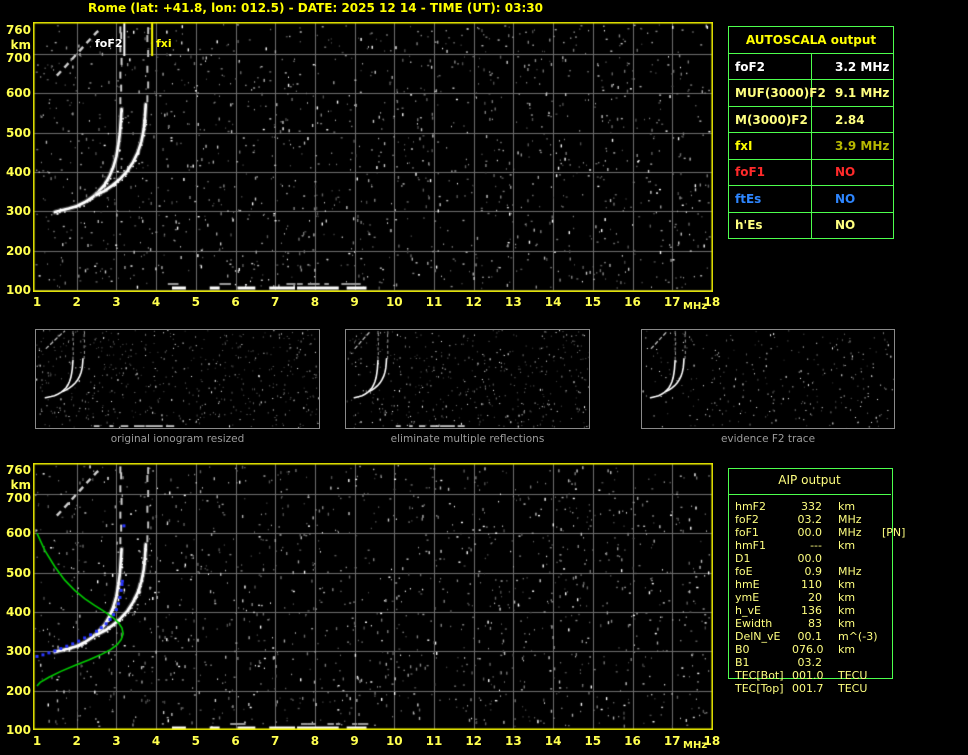 The image size is (968, 755). Describe the element at coordinates (37, 302) in the screenshot. I see `x-tick-label: 1` at that location.